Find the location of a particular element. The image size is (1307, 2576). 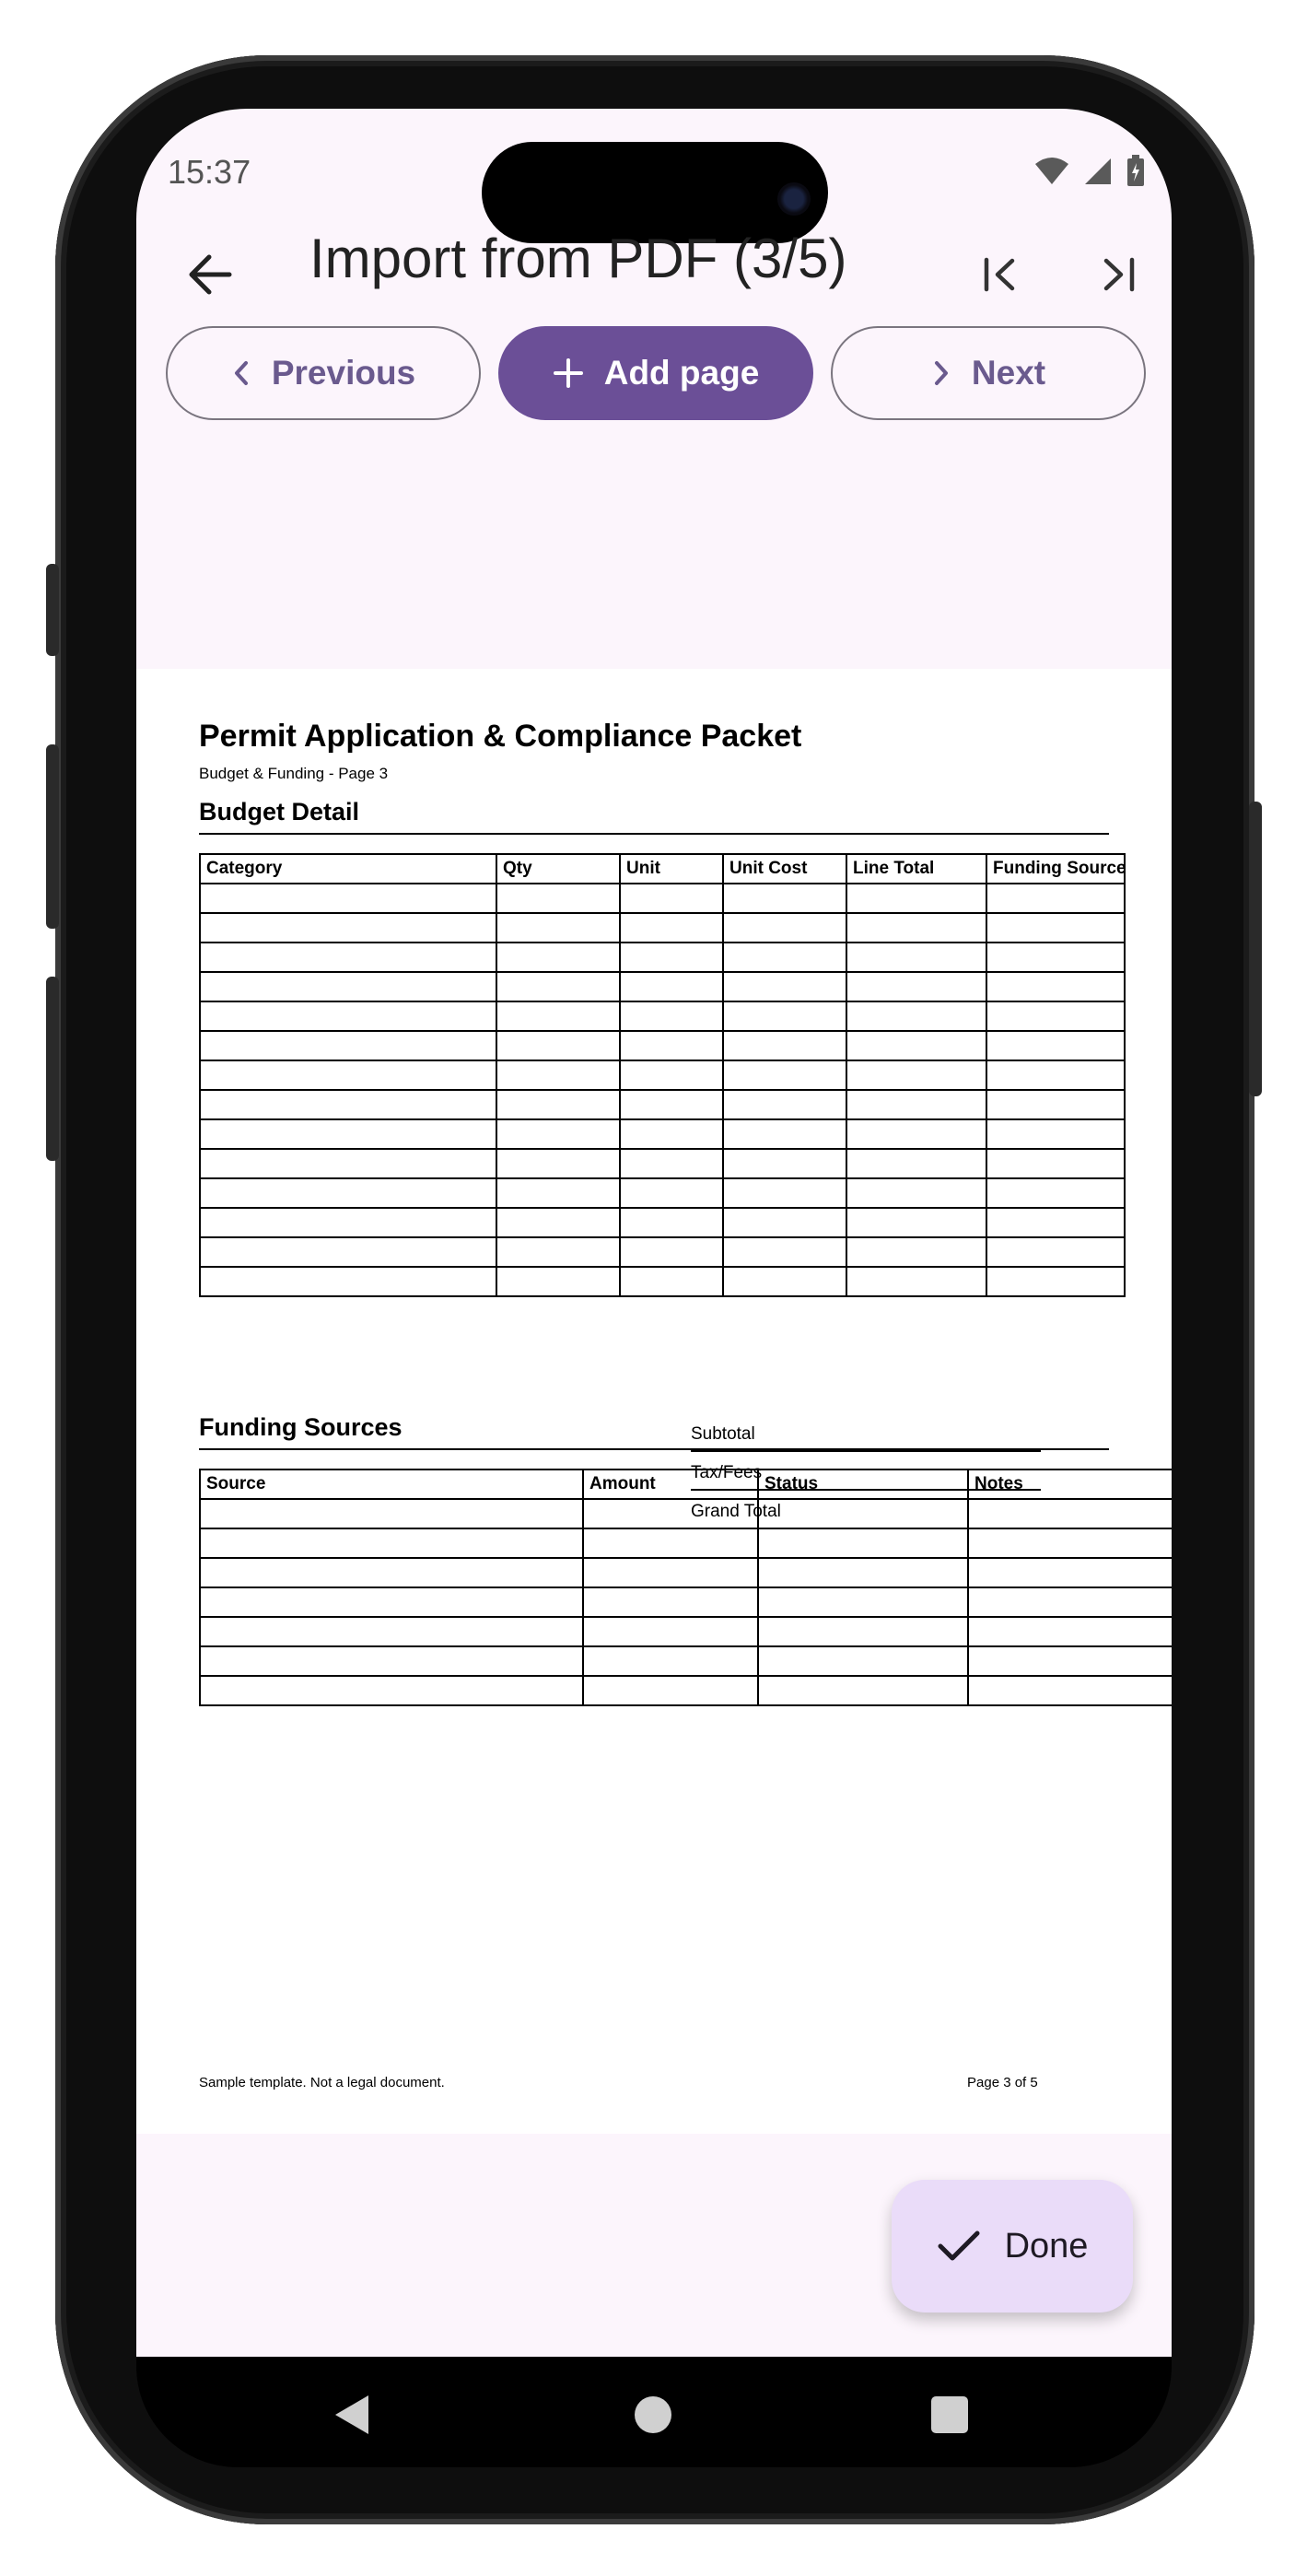

budget-column-header: Category is located at coordinates (348, 868).